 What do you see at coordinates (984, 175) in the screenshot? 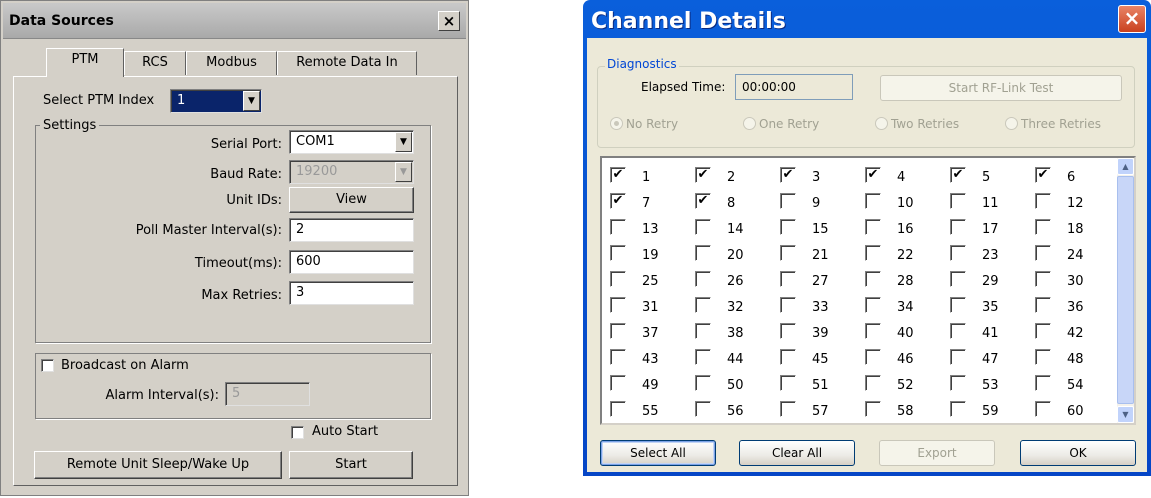
I see `channel-item: ✔ 5` at bounding box center [984, 175].